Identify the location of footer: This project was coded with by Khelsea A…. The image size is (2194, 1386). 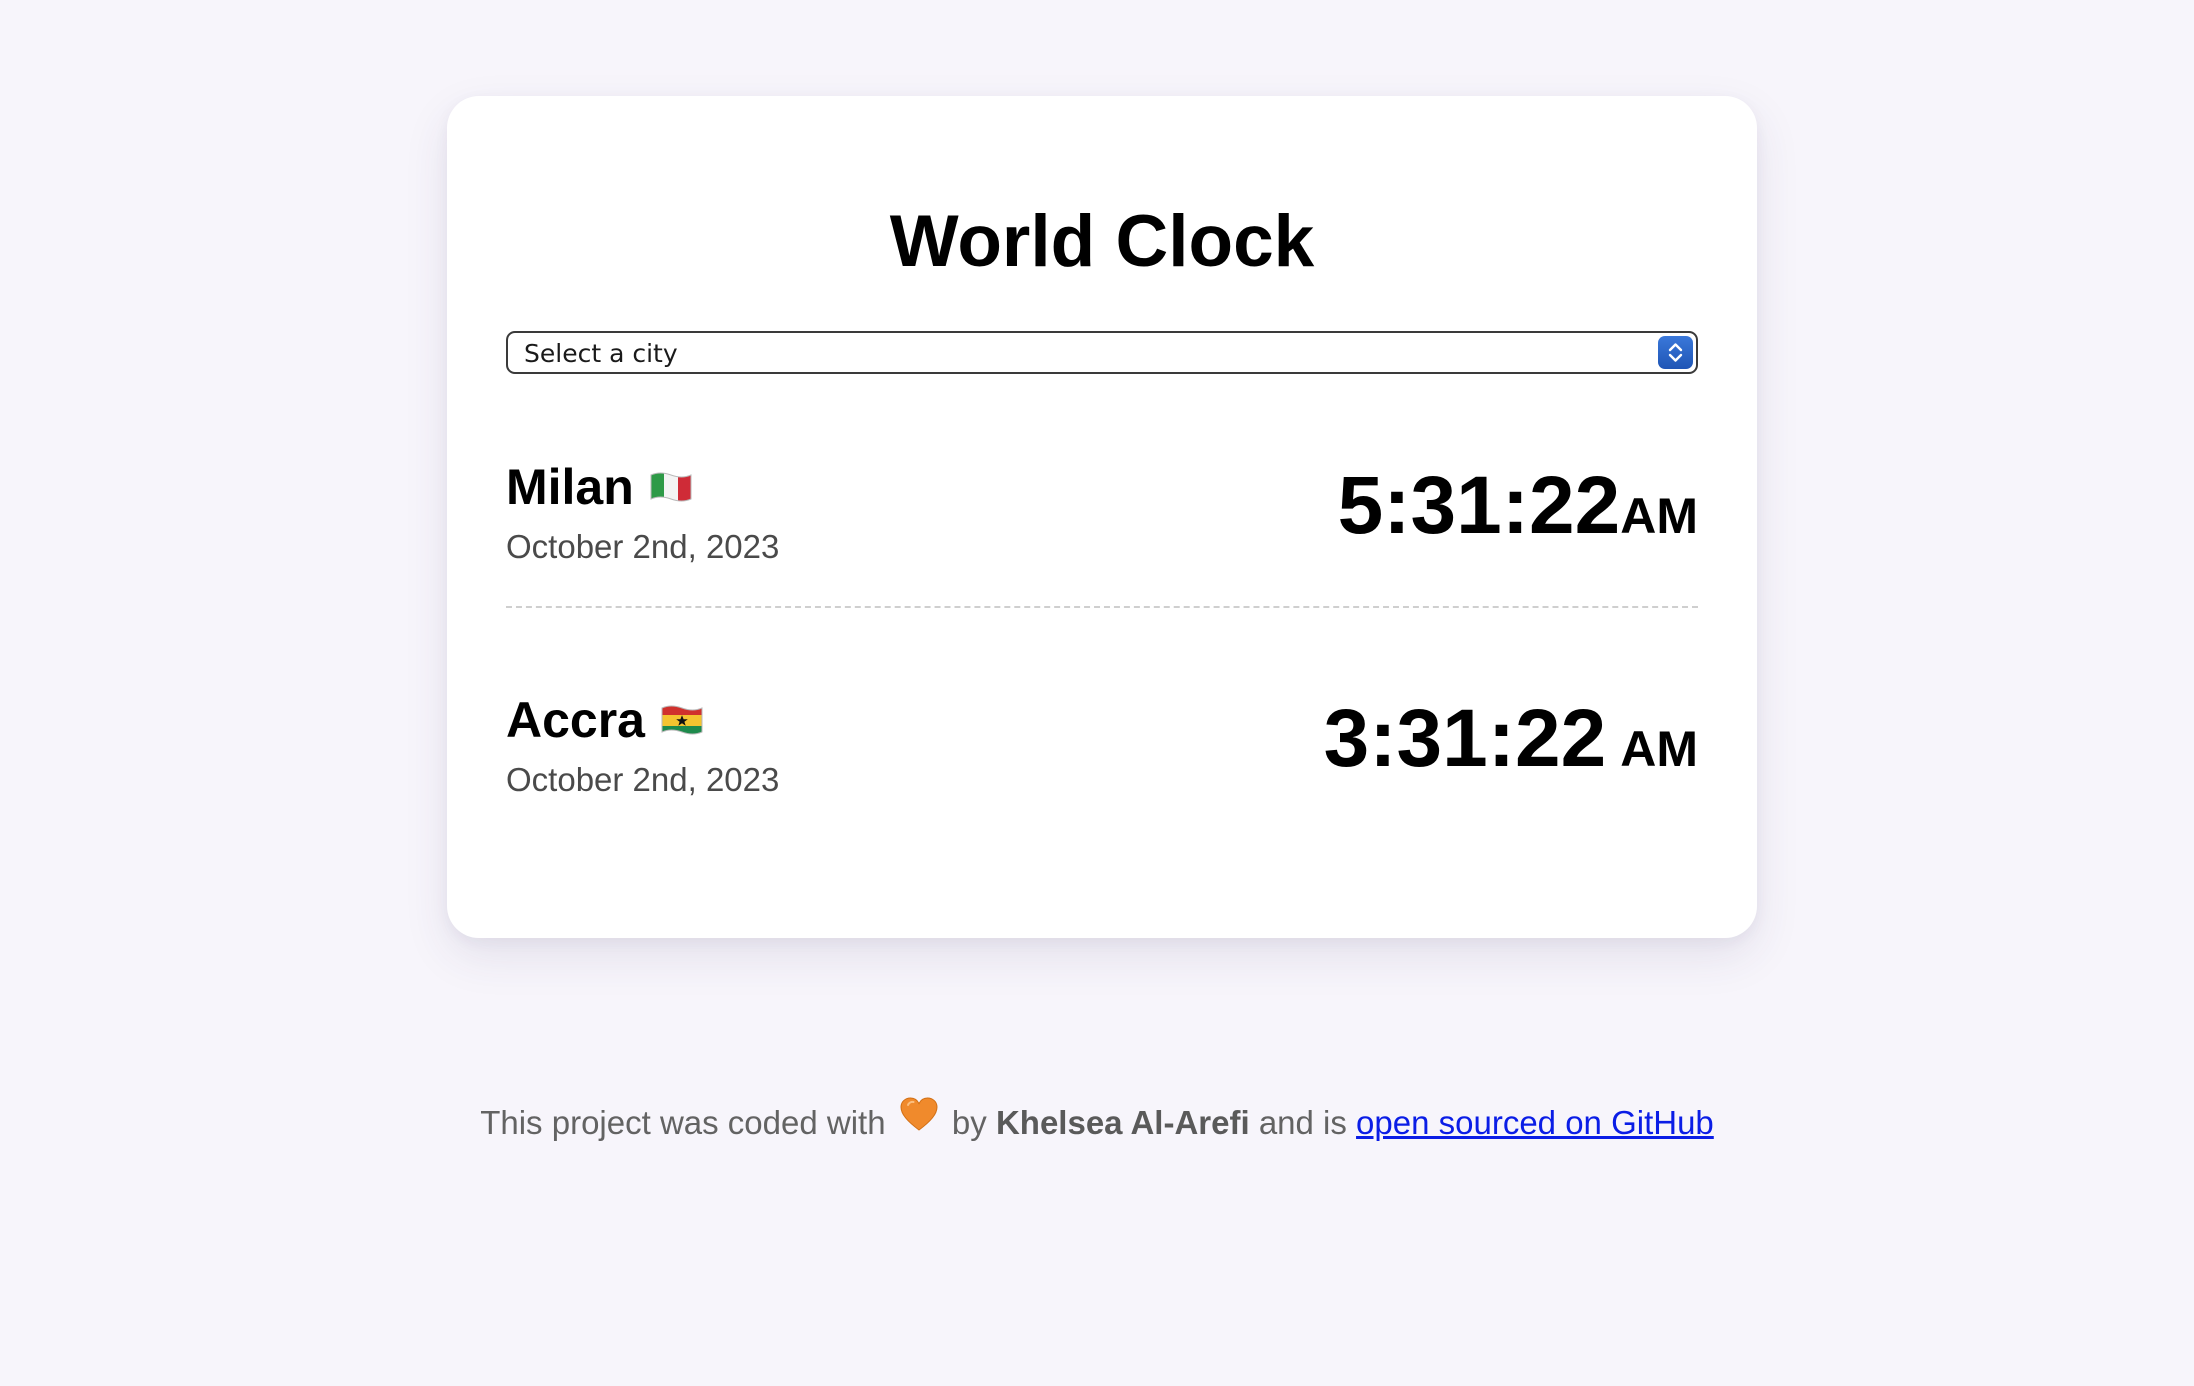
(1097, 1123).